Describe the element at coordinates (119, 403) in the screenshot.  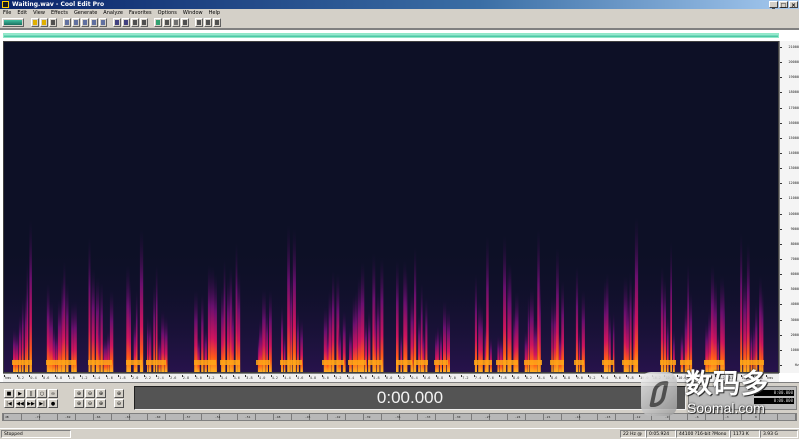
I see `zoom-reset-button: ⊖` at that location.